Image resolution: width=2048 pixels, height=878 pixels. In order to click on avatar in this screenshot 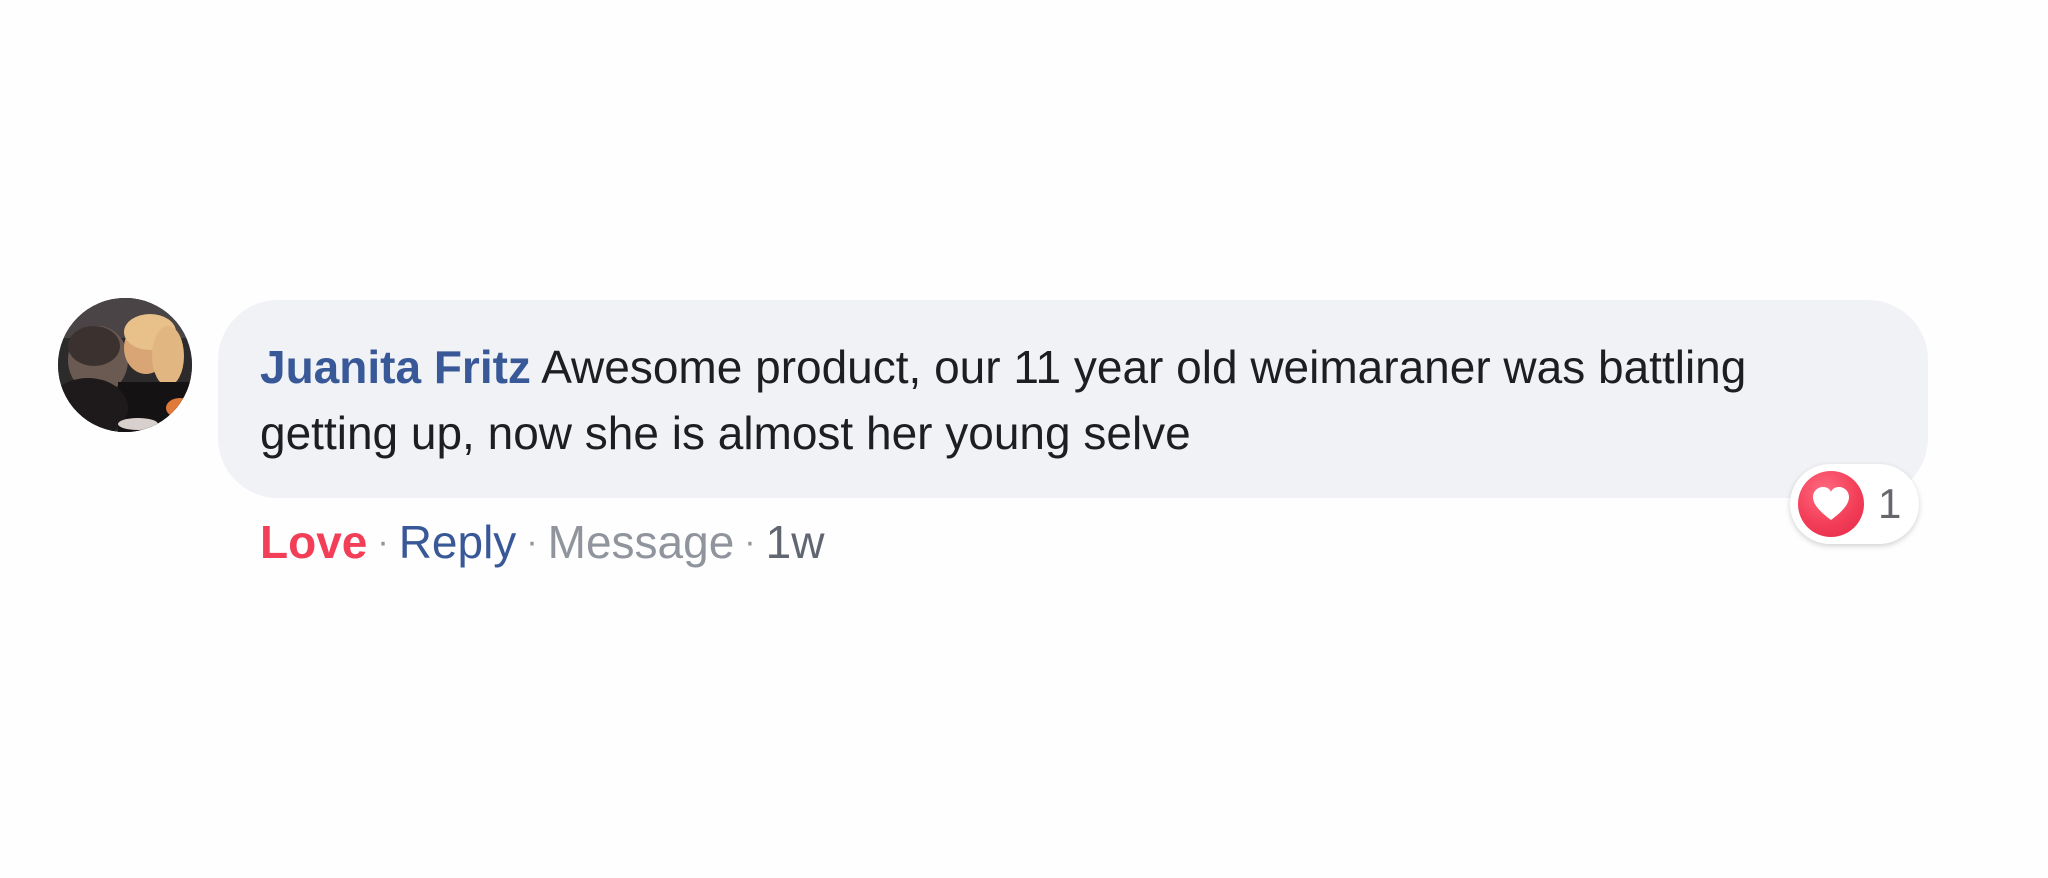, I will do `click(125, 365)`.